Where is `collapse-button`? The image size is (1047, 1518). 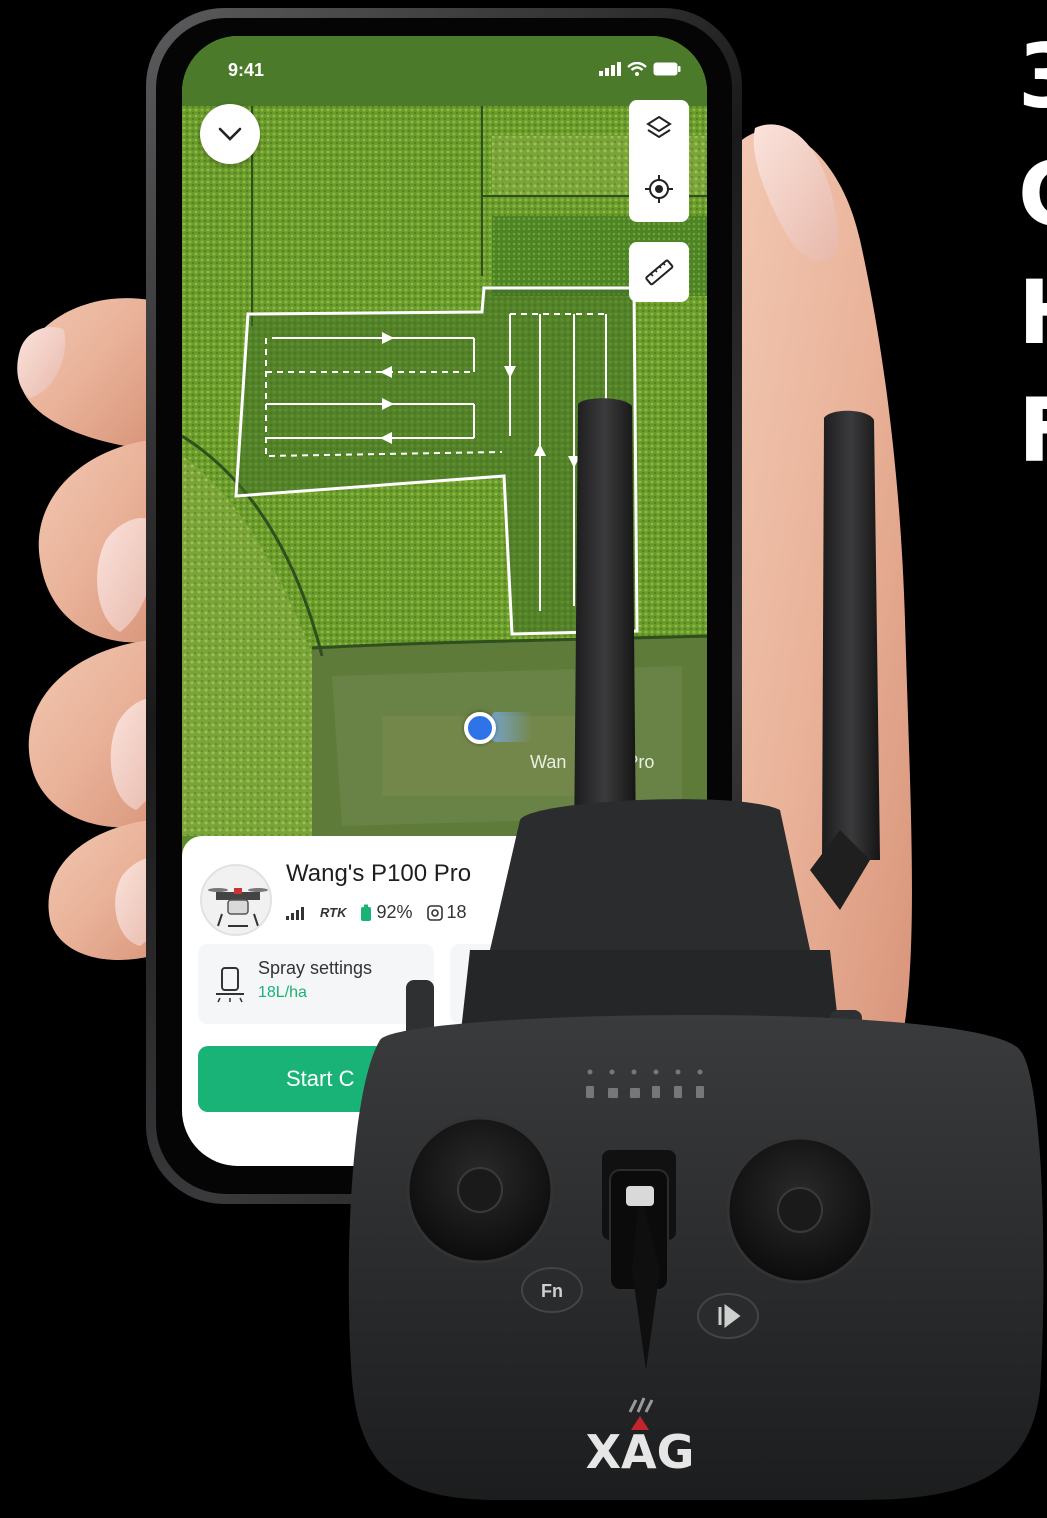
collapse-button is located at coordinates (230, 134).